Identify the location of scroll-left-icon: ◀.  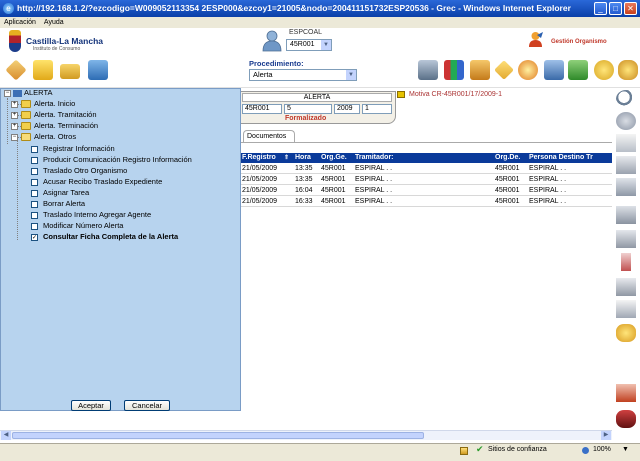
(6, 435).